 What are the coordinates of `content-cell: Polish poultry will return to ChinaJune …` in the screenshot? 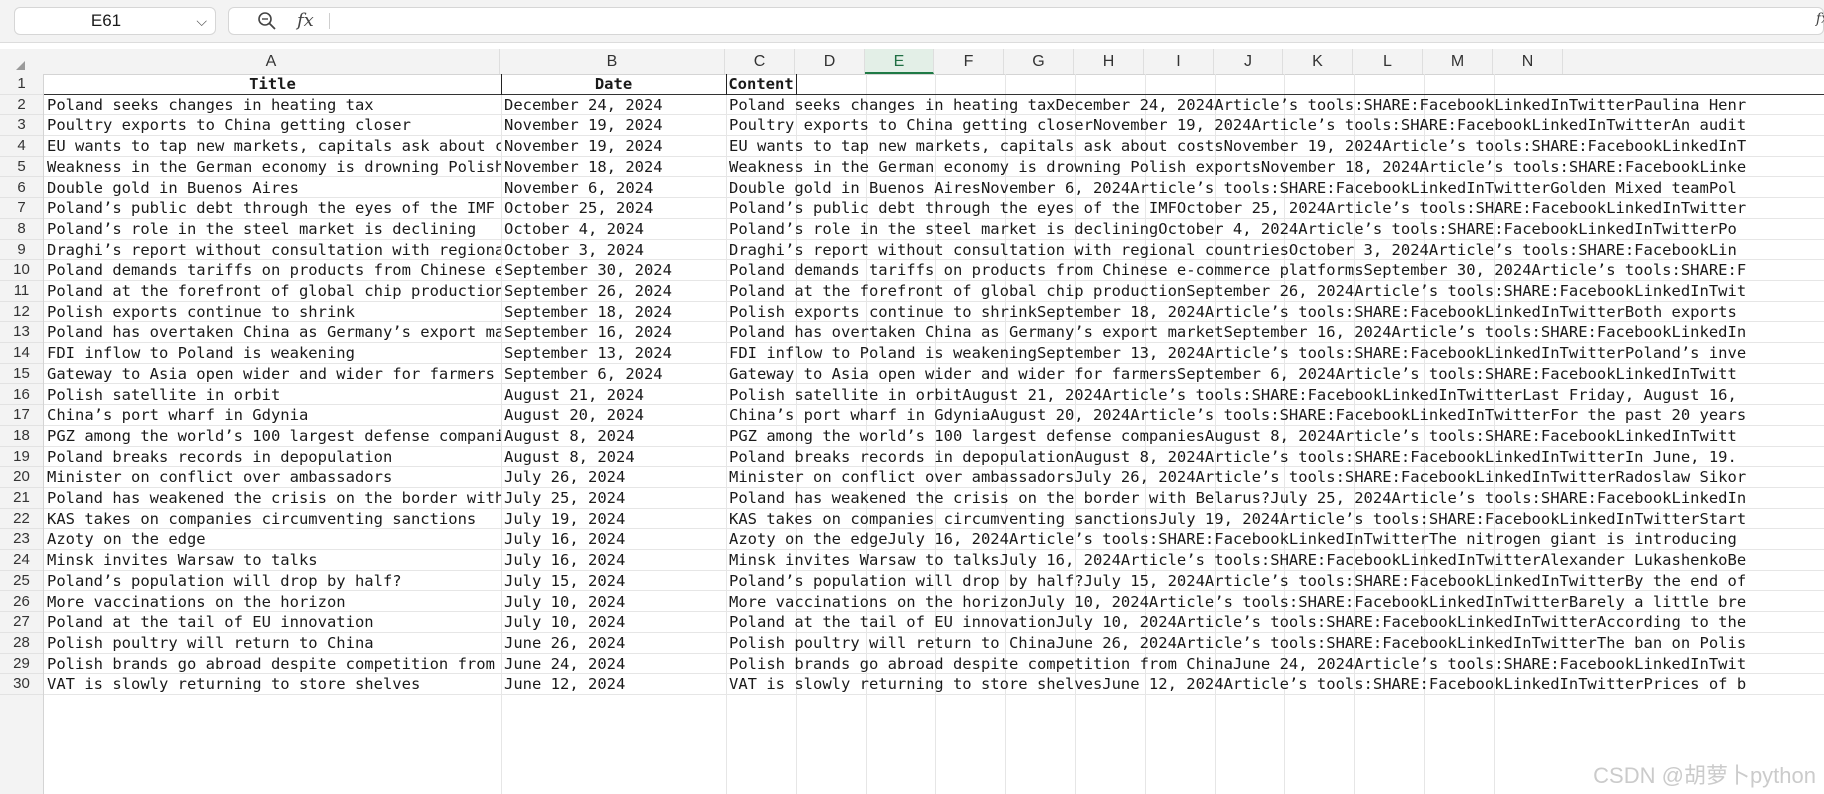 It's located at (1275, 643).